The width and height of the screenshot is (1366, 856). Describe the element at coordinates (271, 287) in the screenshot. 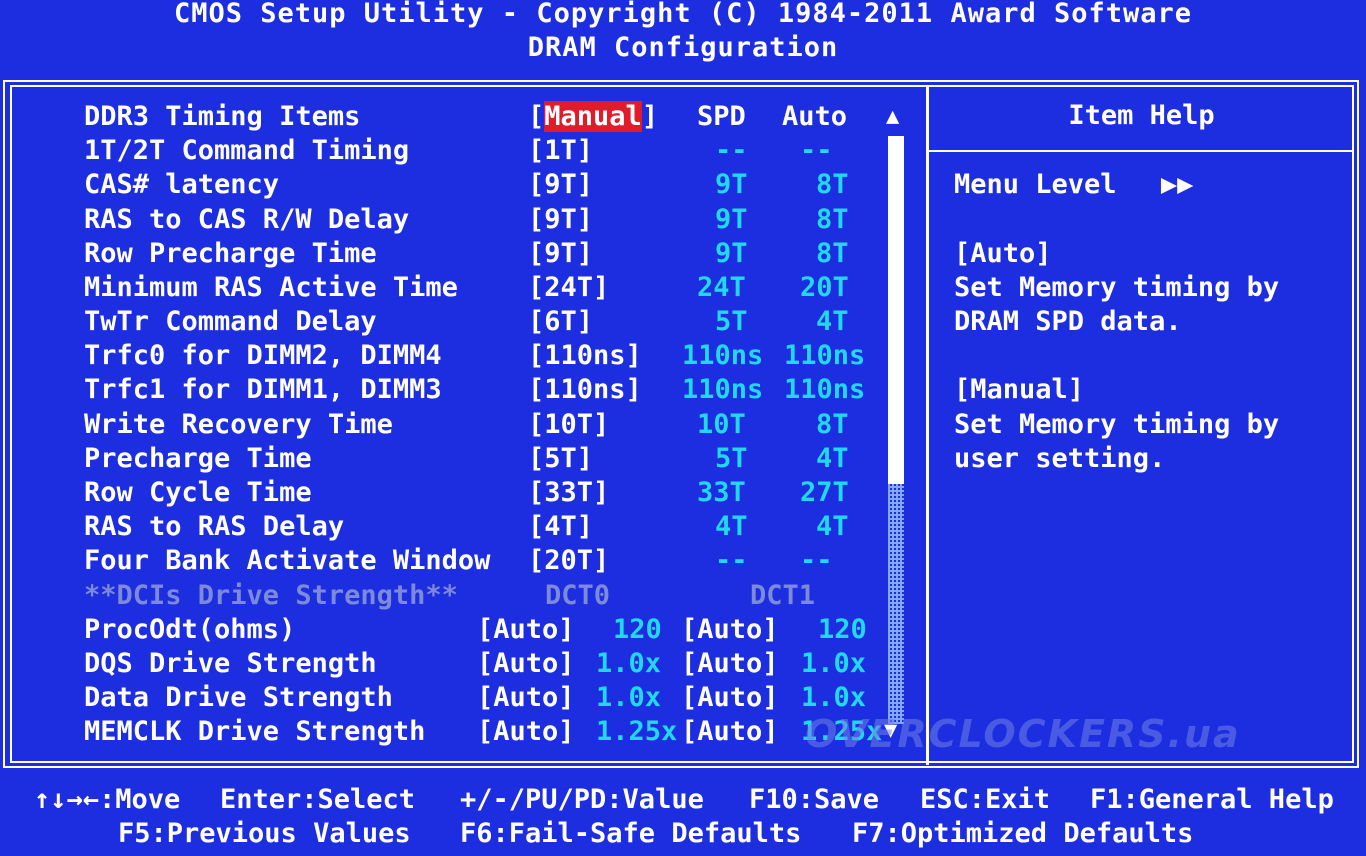

I see `setting-label: Minimum RAS Active Time` at that location.